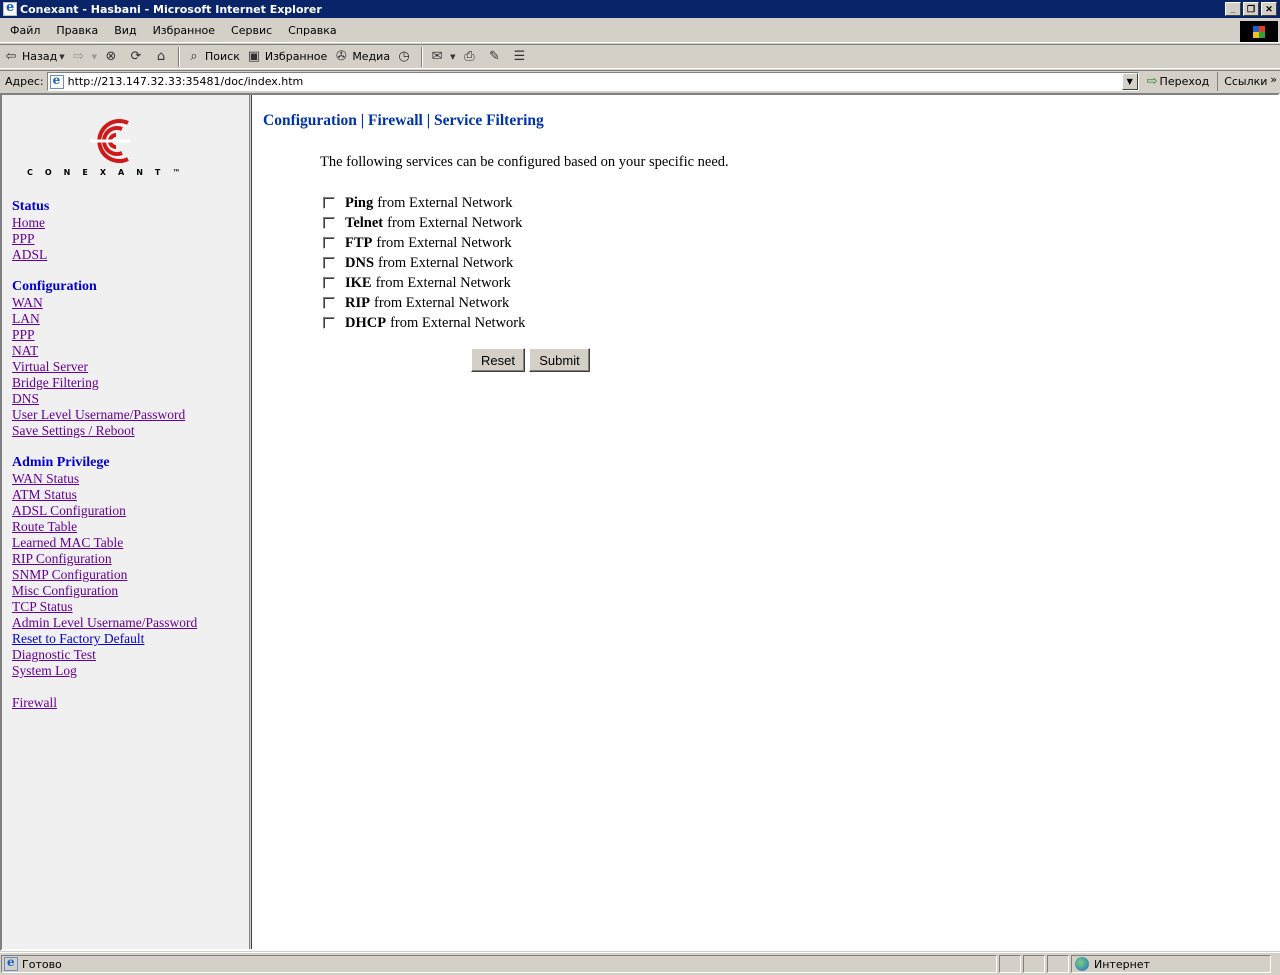  I want to click on discuss-button: ☰, so click(520, 57).